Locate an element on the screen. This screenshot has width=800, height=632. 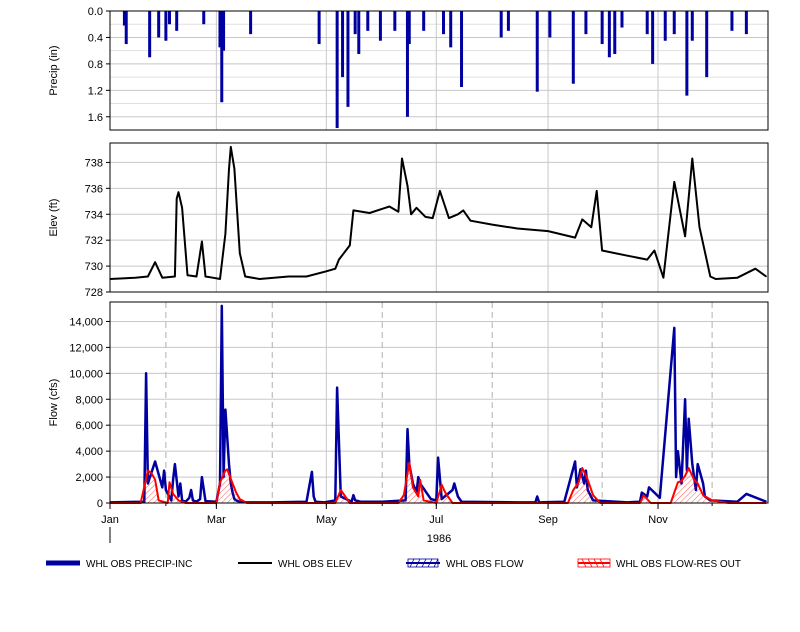
x-tick-label: Mar is located at coordinates (216, 520).